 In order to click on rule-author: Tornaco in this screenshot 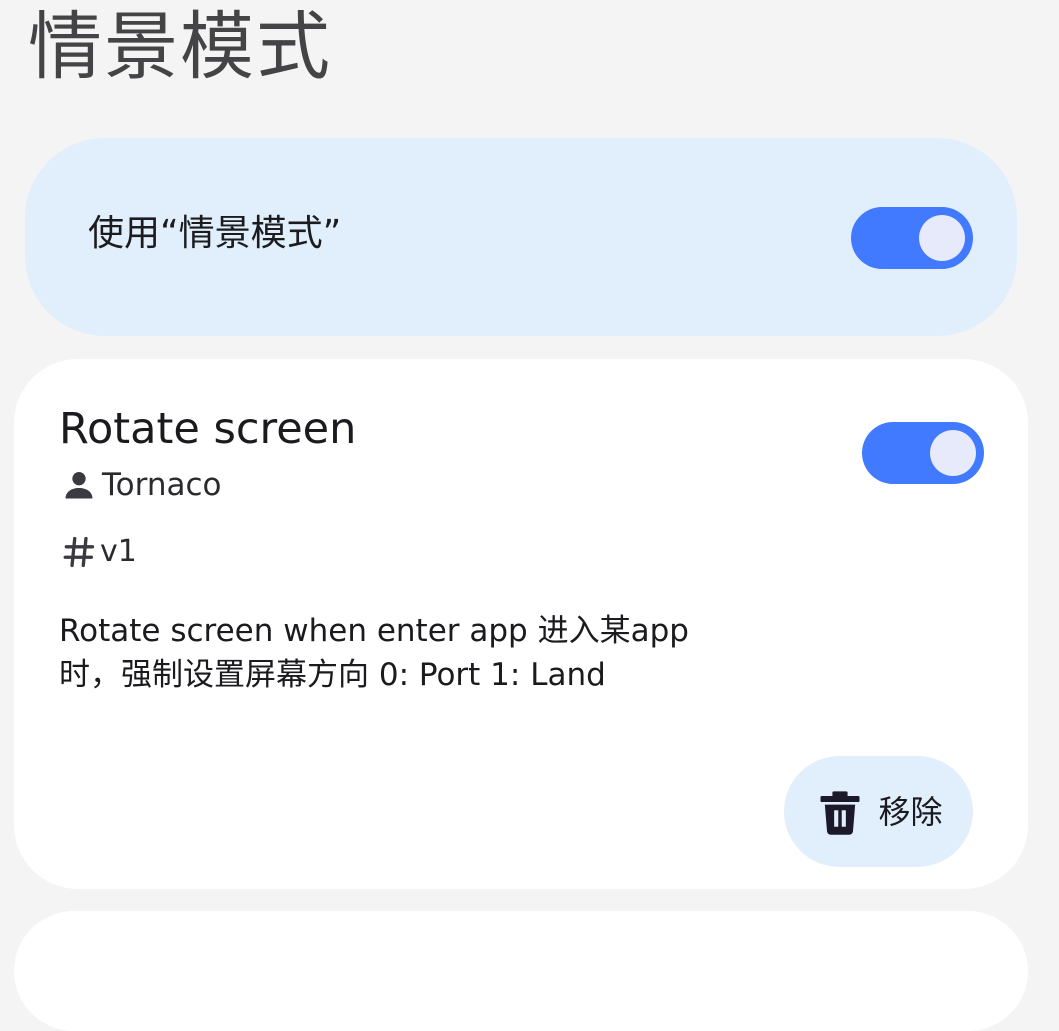, I will do `click(141, 485)`.